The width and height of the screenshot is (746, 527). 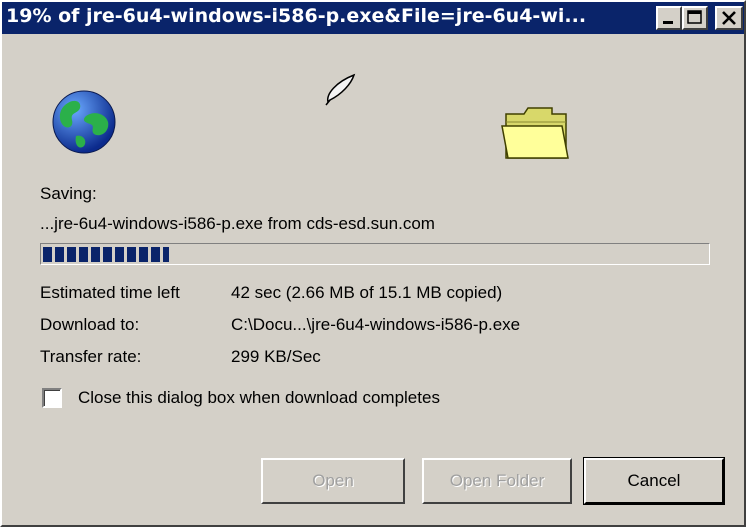 What do you see at coordinates (375, 254) in the screenshot?
I see `download-progress-bar` at bounding box center [375, 254].